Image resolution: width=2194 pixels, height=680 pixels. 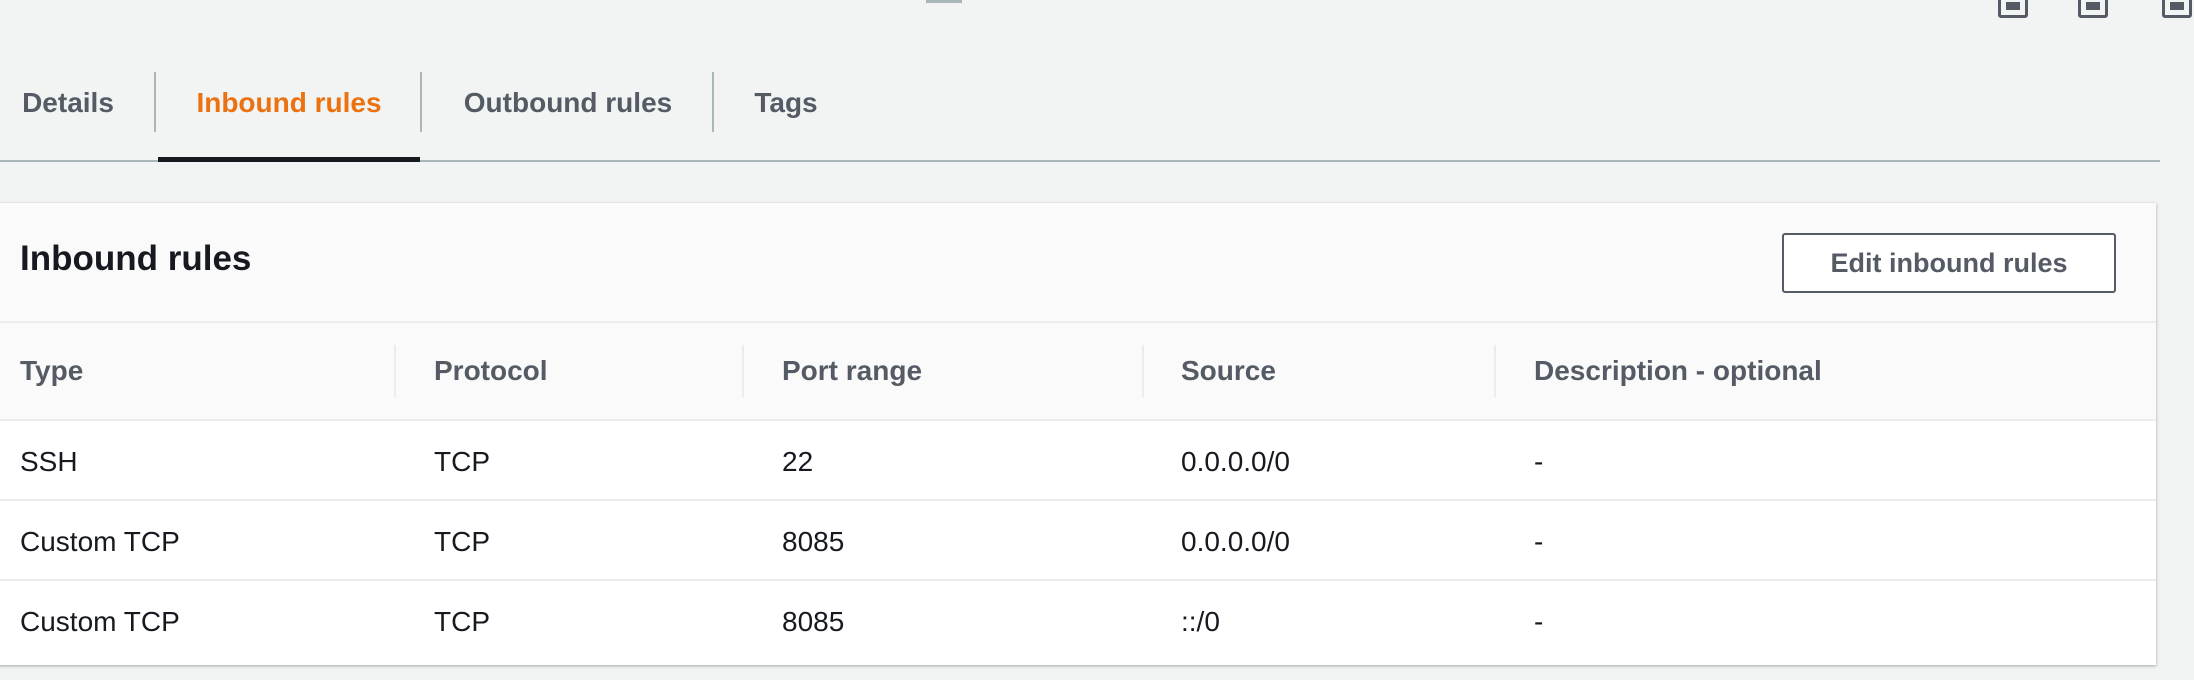 I want to click on tab-outbound-rules: Outbound rules, so click(x=568, y=115).